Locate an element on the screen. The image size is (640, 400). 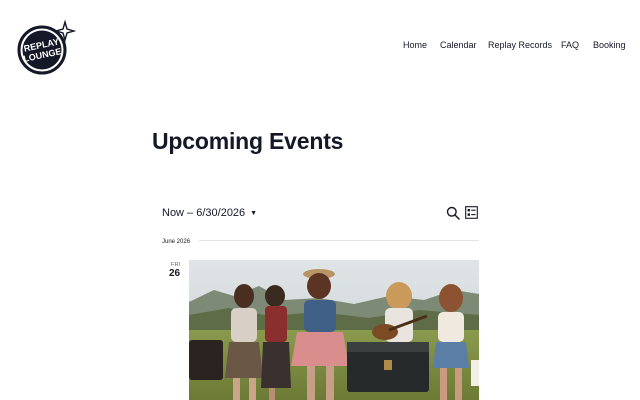
list-view-icon is located at coordinates (471, 212).